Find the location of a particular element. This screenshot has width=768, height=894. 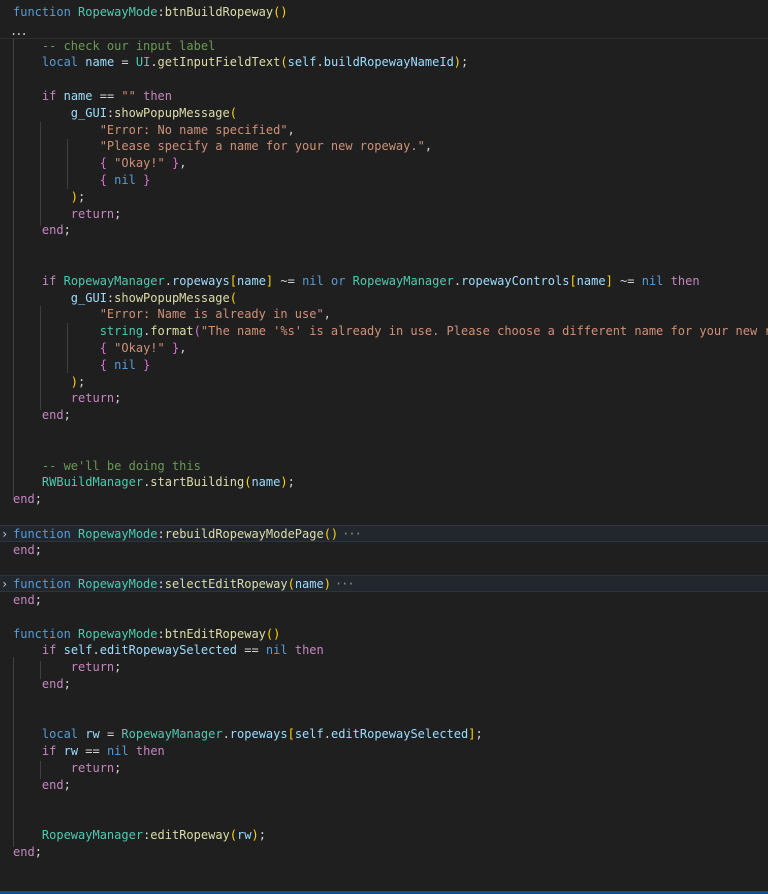

code-token: function is located at coordinates (42, 633).